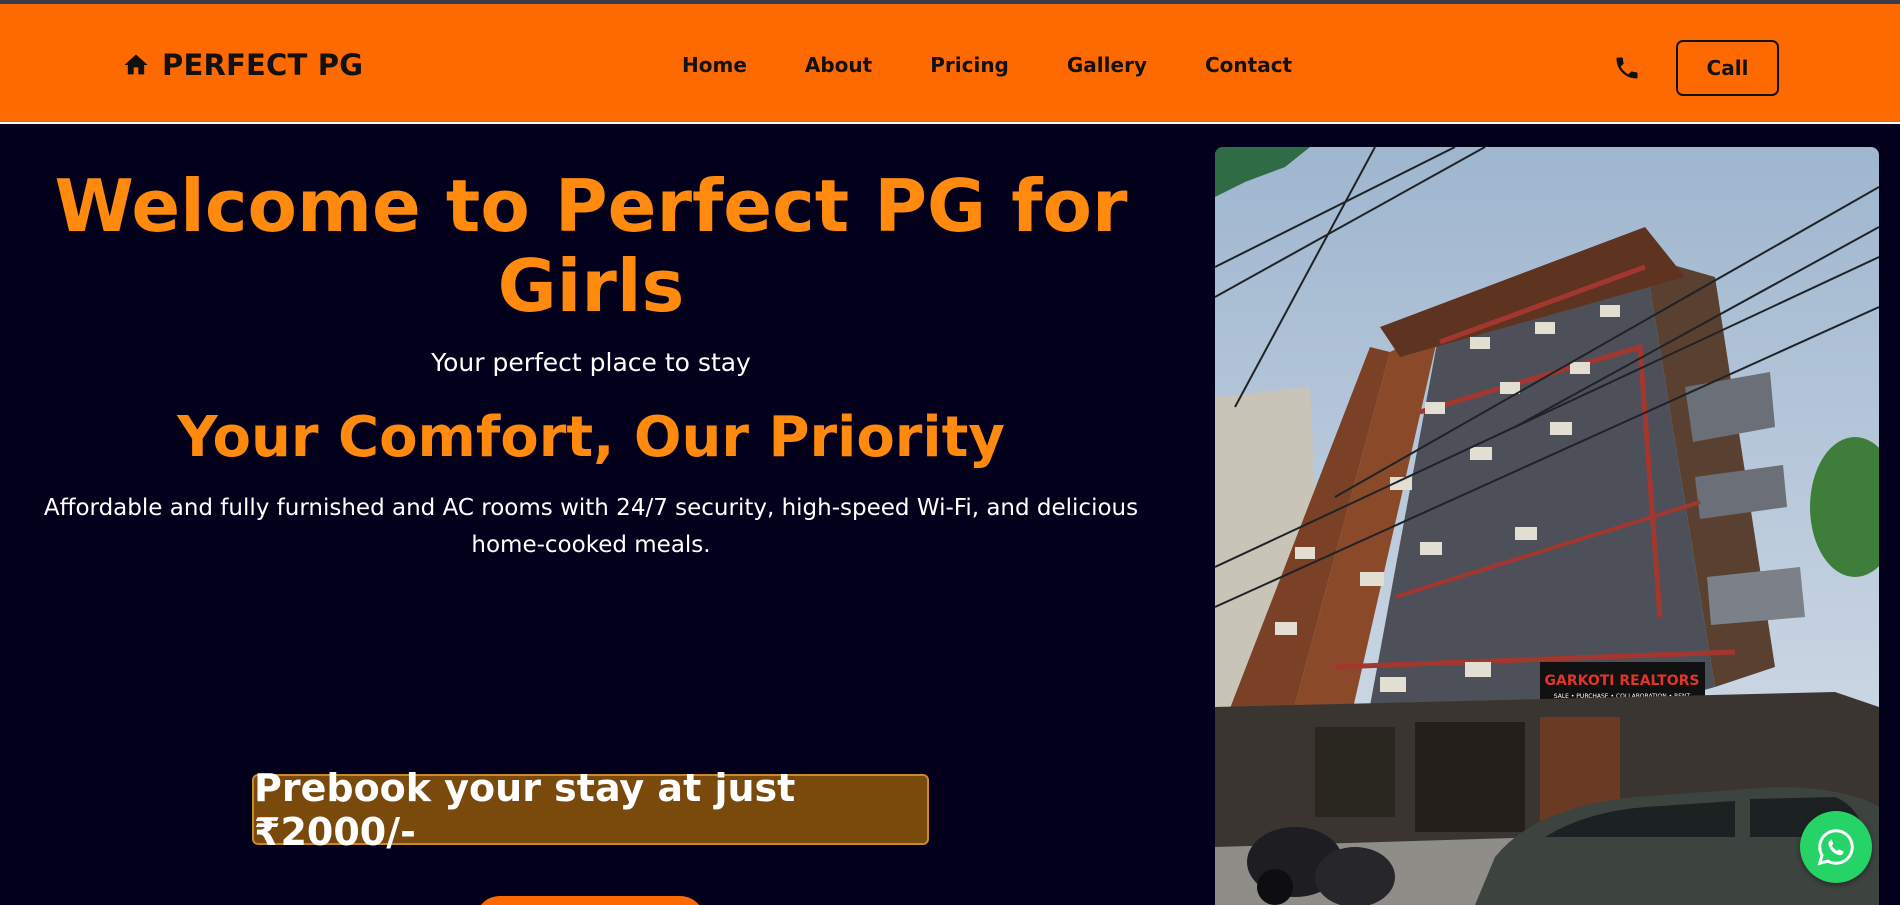 Image resolution: width=1900 pixels, height=905 pixels. Describe the element at coordinates (714, 65) in the screenshot. I see `nav-link-home: Home` at that location.